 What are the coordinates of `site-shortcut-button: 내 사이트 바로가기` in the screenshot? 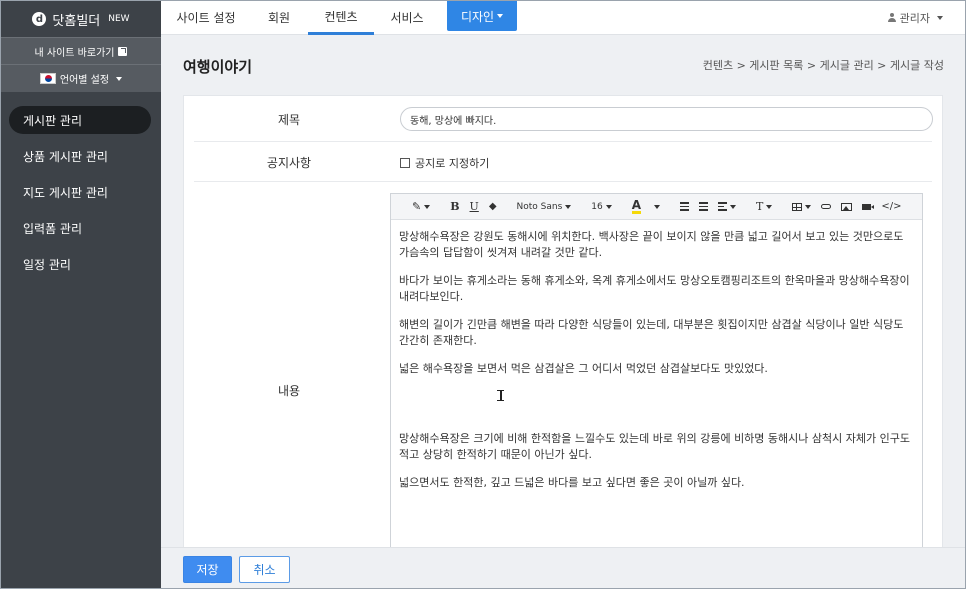 It's located at (81, 50).